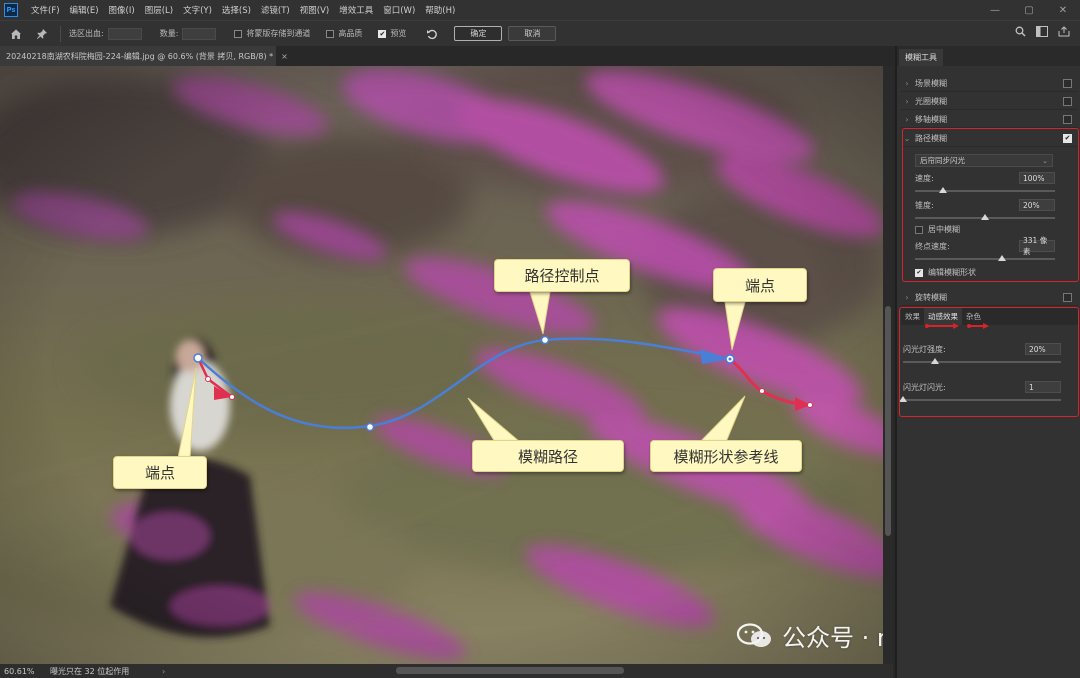 The image size is (1080, 678). Describe the element at coordinates (934, 361) in the screenshot. I see `strobe-strength-slider-knob` at that location.